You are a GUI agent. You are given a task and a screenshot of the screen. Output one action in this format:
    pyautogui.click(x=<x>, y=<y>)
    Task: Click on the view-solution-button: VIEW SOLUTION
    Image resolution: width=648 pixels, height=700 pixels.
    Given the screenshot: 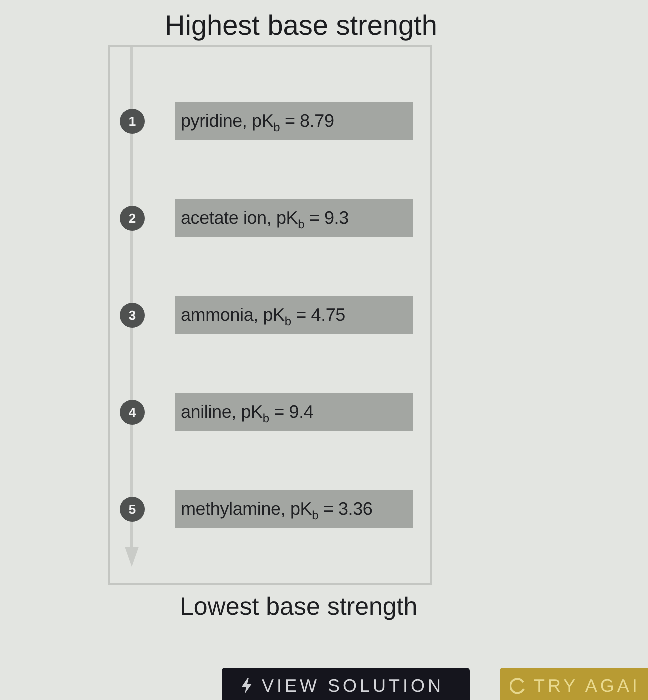 What is the action you would take?
    pyautogui.click(x=346, y=684)
    